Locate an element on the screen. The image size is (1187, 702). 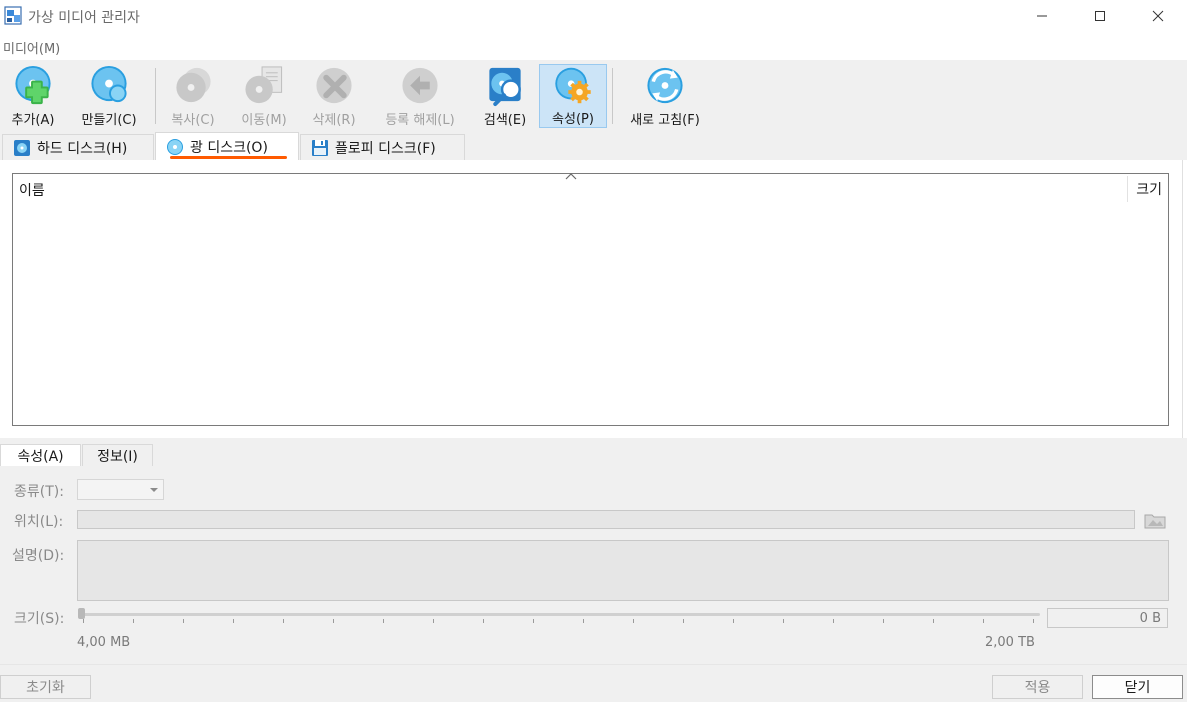
size-max-label: 2,00 TB is located at coordinates (1010, 642).